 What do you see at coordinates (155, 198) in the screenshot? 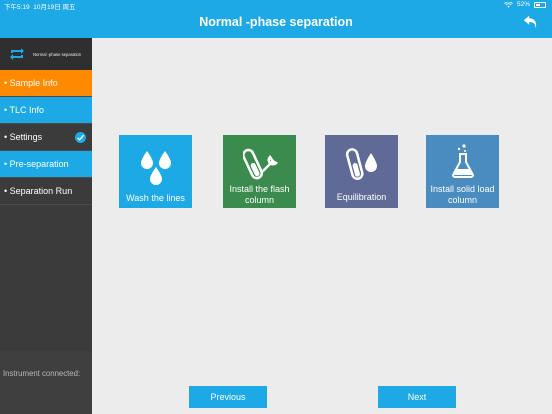
I see `tile-label: Wash the lines` at bounding box center [155, 198].